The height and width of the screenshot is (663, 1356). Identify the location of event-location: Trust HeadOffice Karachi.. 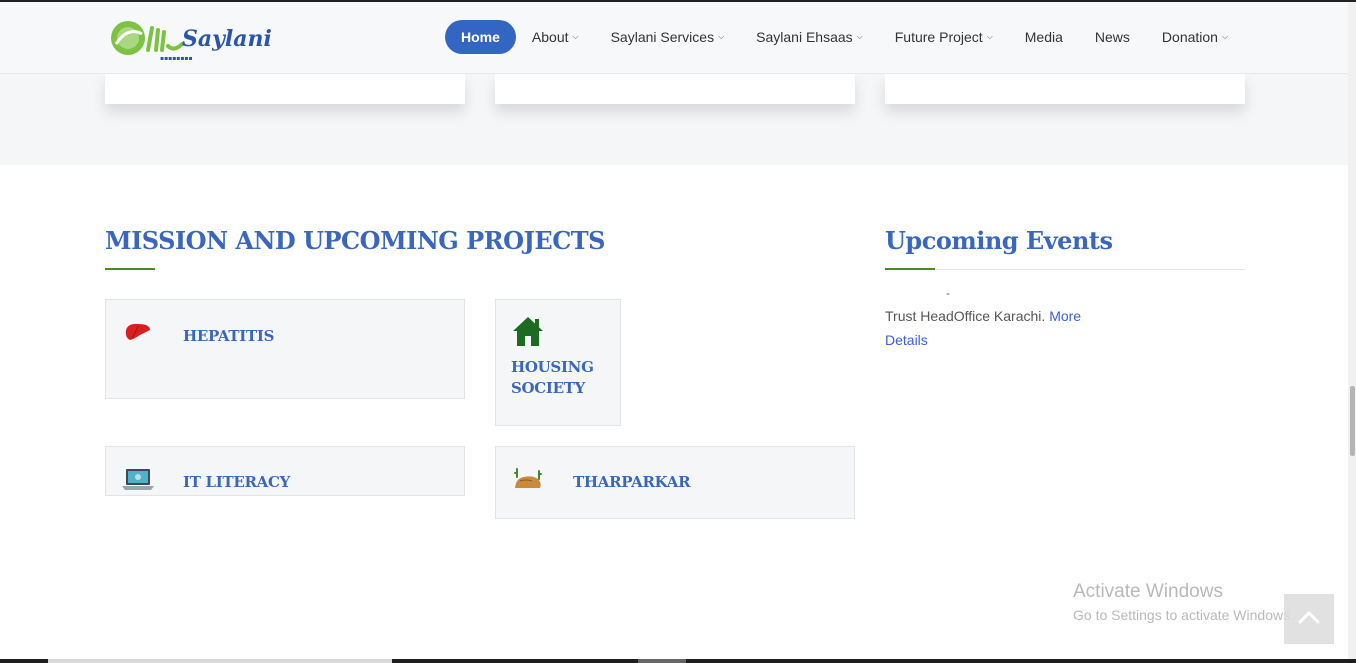
(965, 316).